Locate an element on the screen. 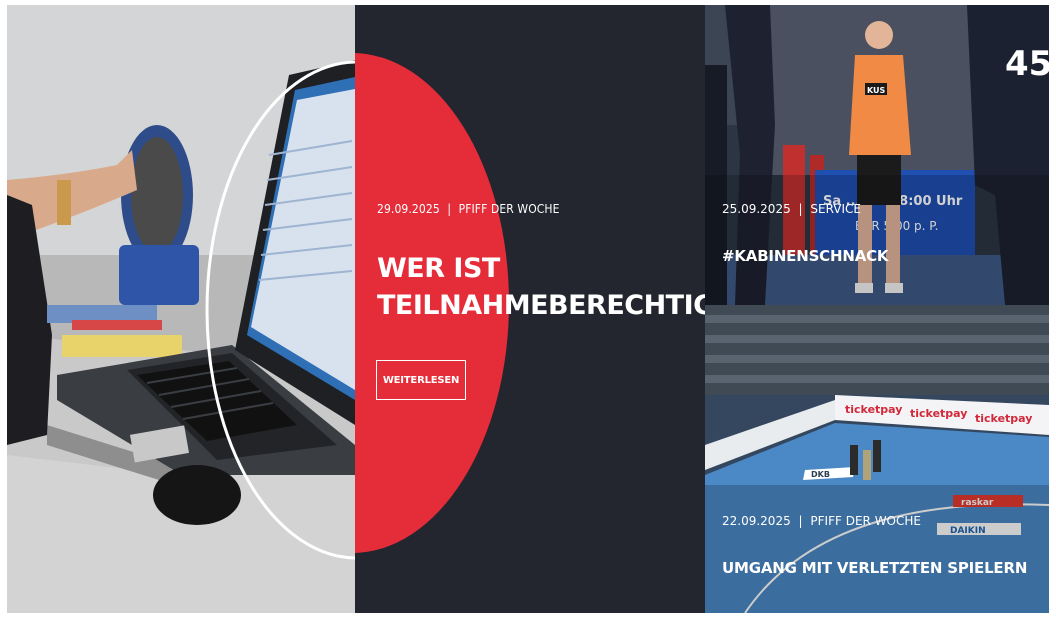 This screenshot has width=1056, height=617. card-title: #KABINENSCHNACK is located at coordinates (805, 256).